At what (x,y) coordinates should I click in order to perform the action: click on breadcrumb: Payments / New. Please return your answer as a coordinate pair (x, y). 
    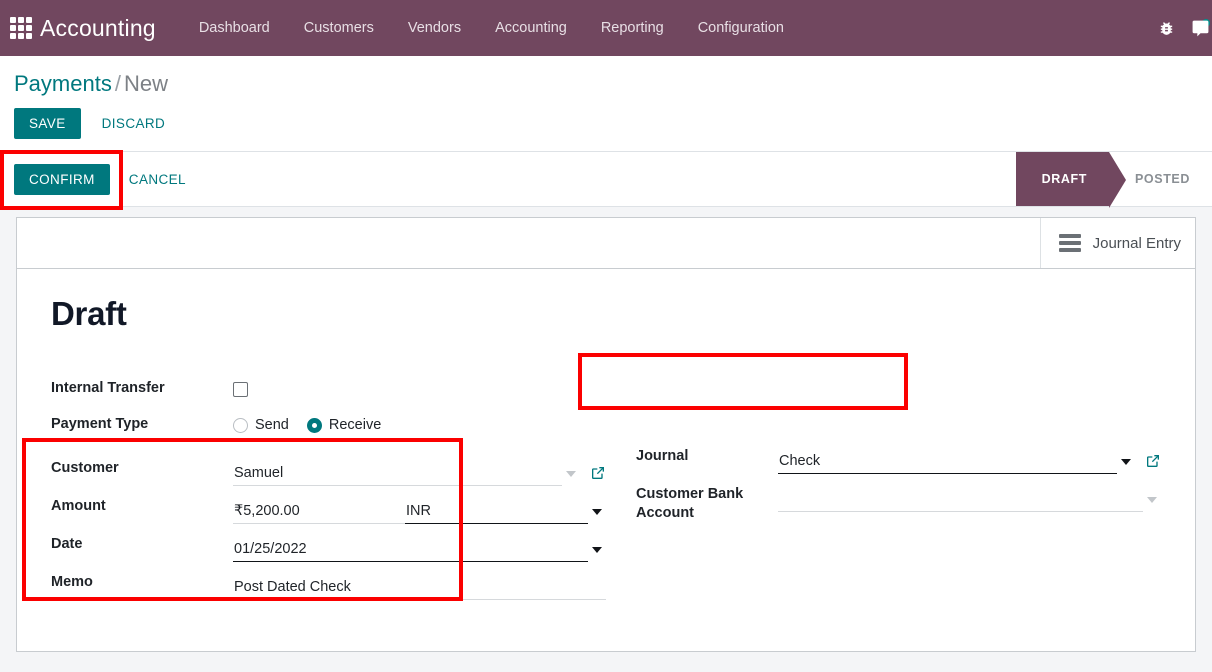
    Looking at the image, I should click on (606, 79).